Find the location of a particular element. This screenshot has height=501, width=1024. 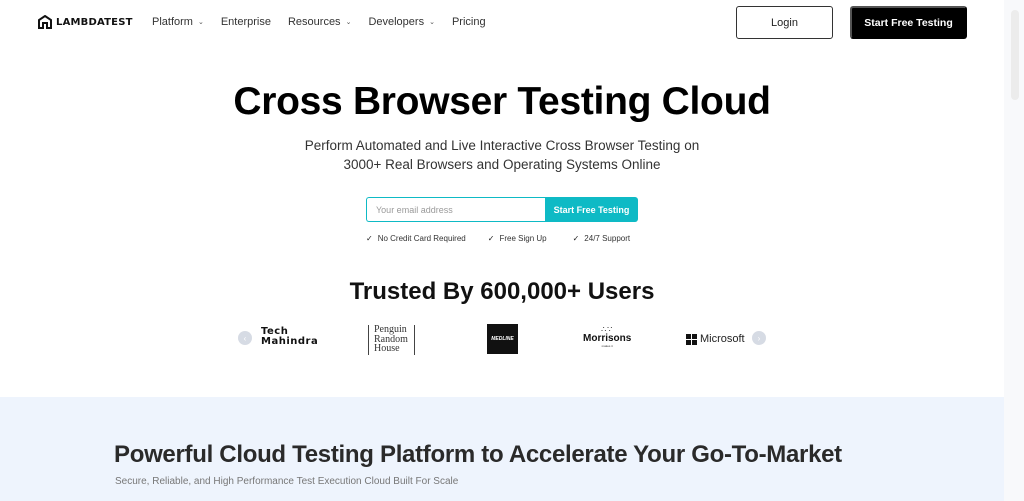

logo-text: MEDLINE is located at coordinates (502, 339).